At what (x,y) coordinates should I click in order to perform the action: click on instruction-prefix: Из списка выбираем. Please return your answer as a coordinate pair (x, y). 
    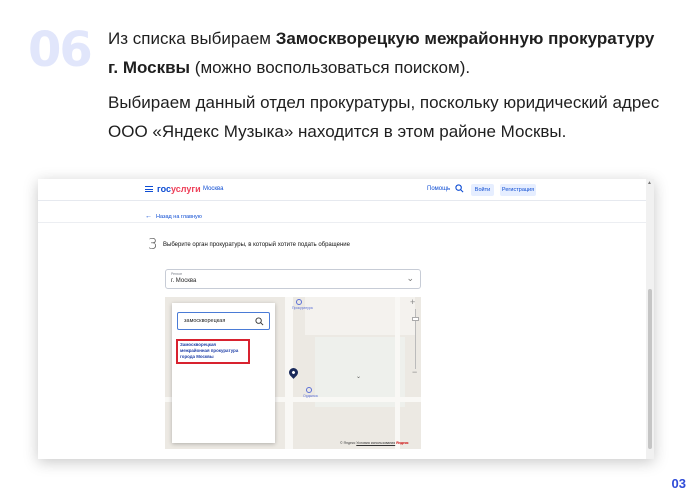
    Looking at the image, I should click on (192, 38).